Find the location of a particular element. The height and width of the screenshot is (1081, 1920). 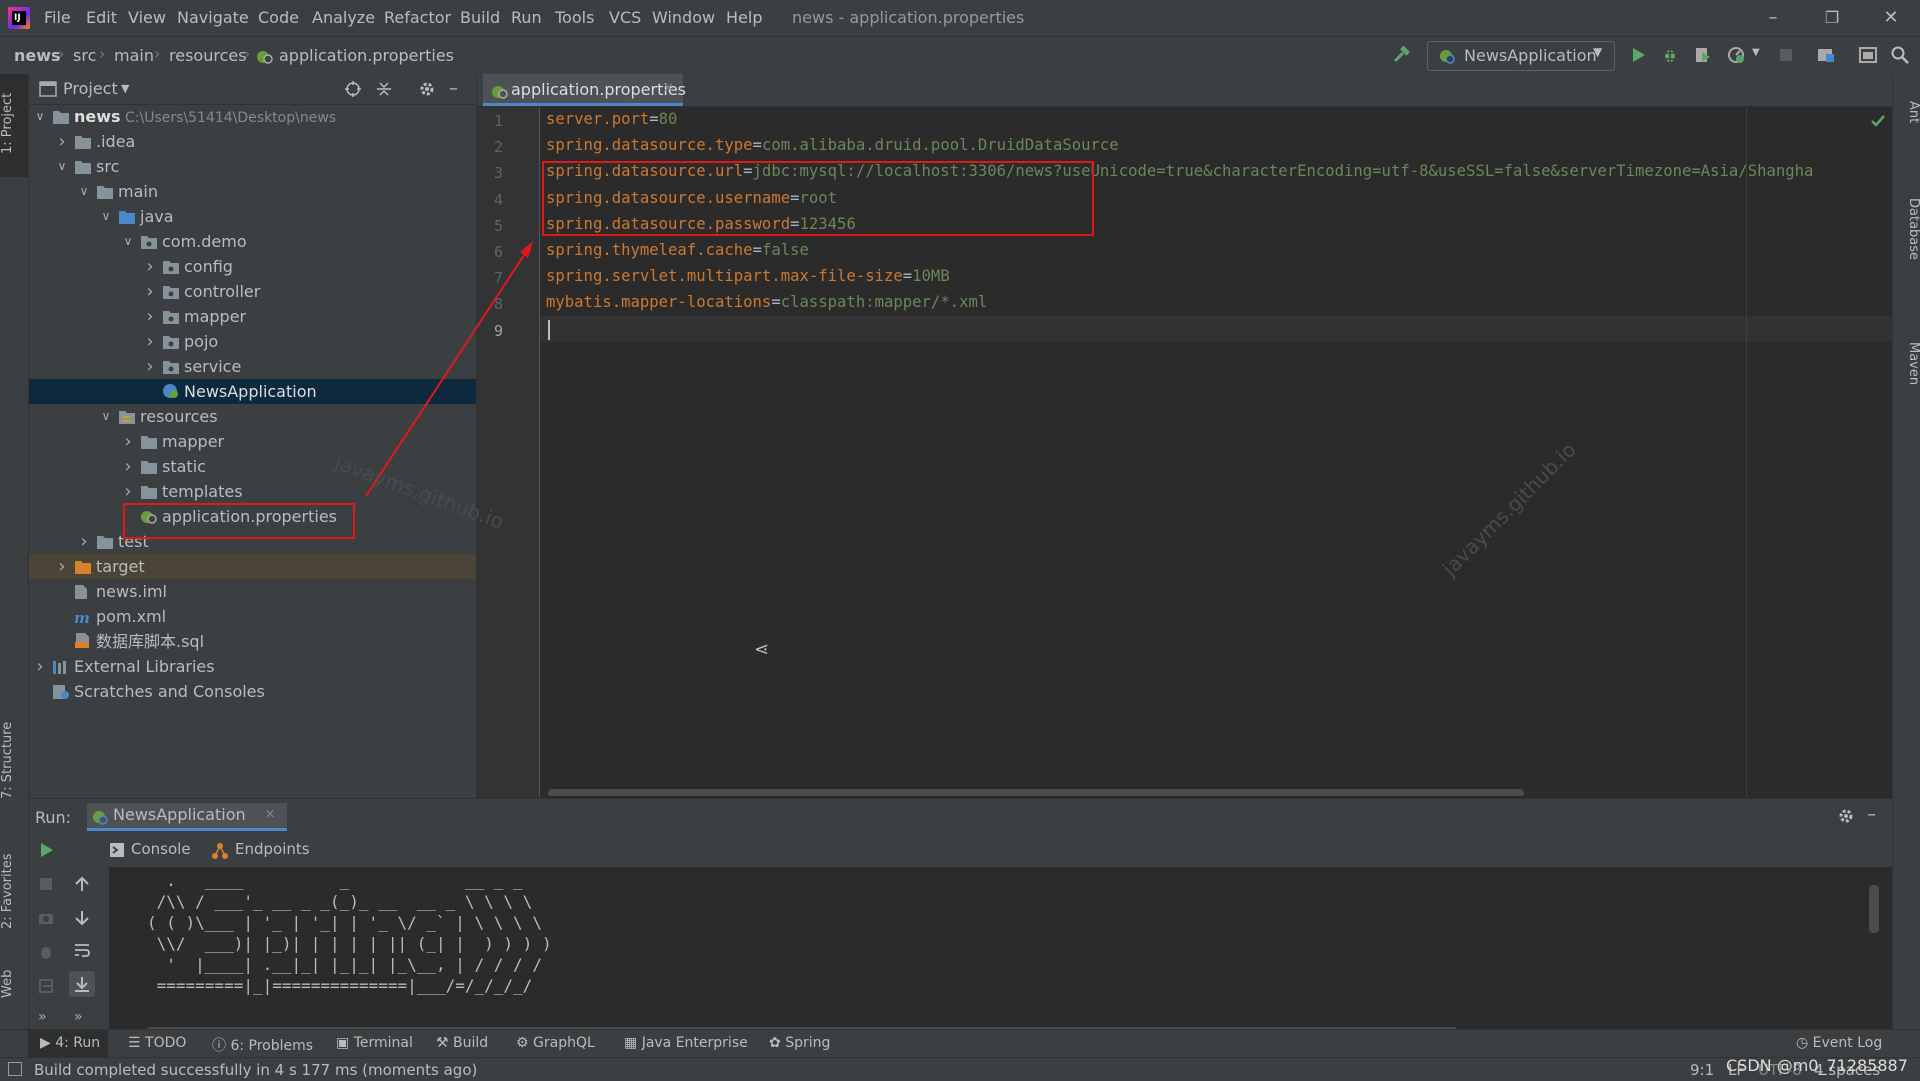

terminal-tool-button: ▣ Terminal is located at coordinates (374, 1043).